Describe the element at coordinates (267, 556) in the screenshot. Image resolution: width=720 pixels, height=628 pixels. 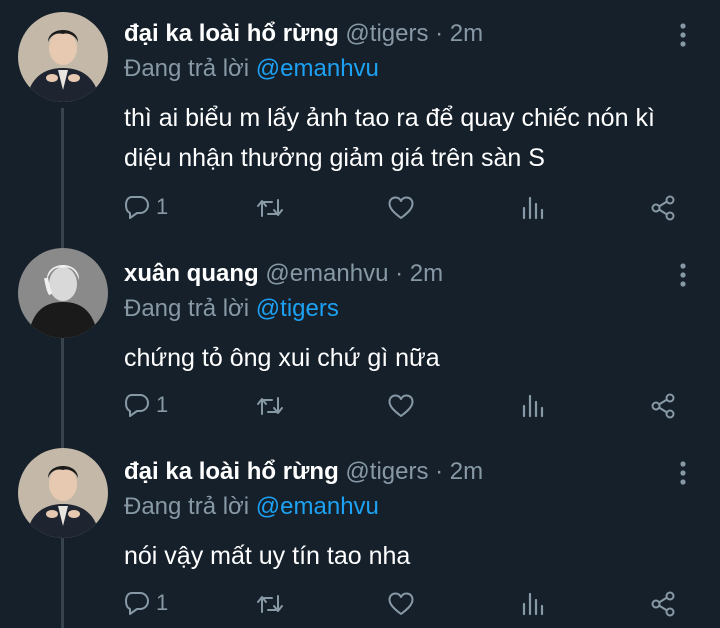
I see `tweet-text: nói vậy mất uy tín tao nha` at that location.